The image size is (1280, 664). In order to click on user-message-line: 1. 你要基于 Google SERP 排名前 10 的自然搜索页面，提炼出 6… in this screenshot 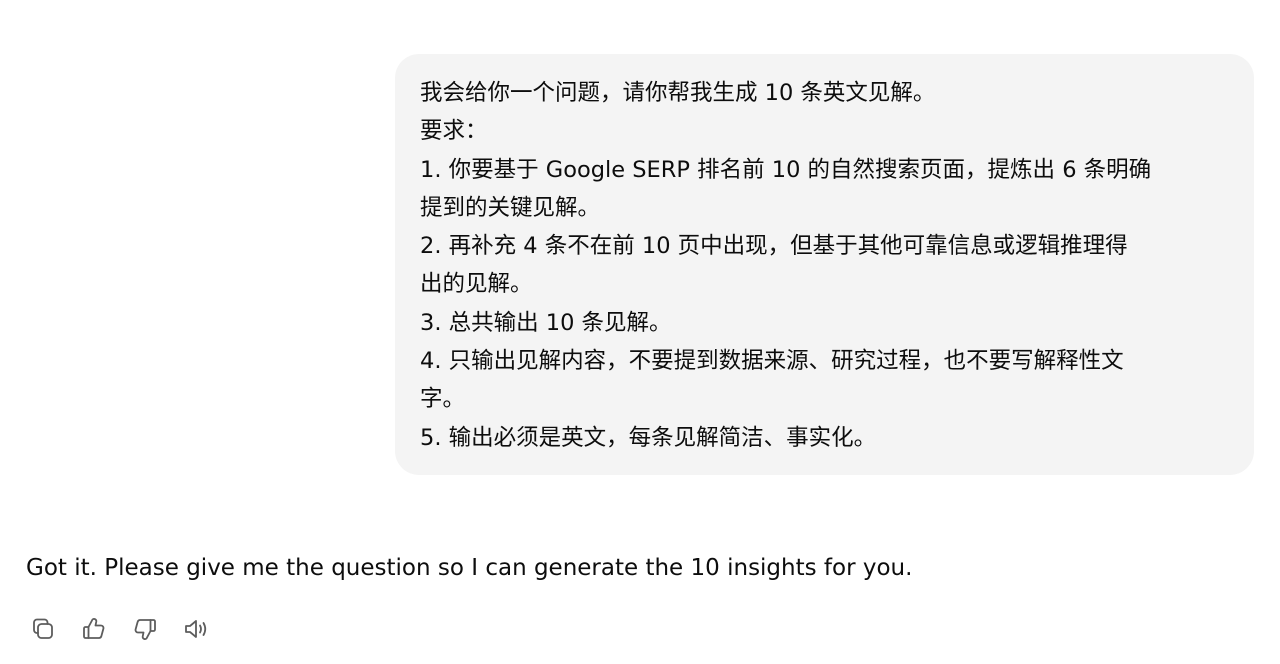, I will do `click(786, 169)`.